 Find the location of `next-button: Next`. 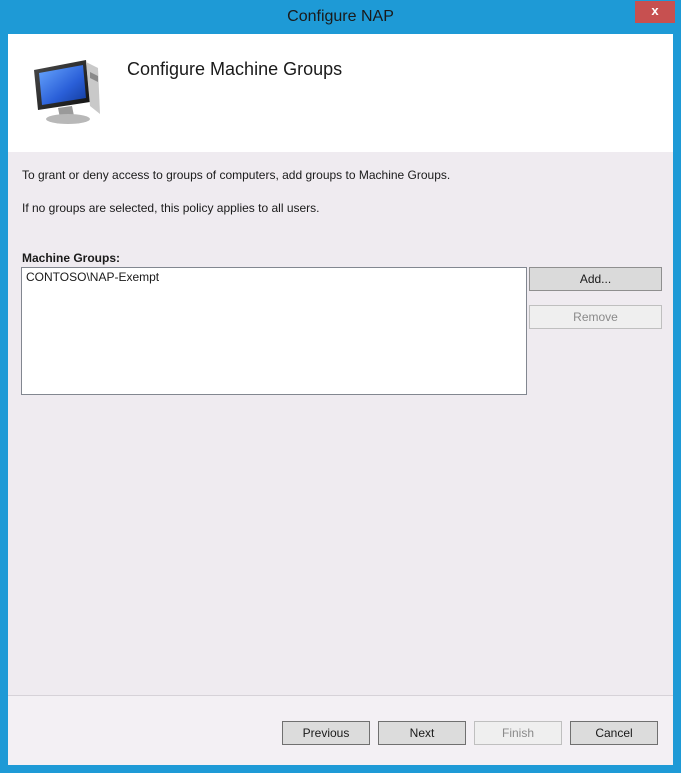

next-button: Next is located at coordinates (422, 733).